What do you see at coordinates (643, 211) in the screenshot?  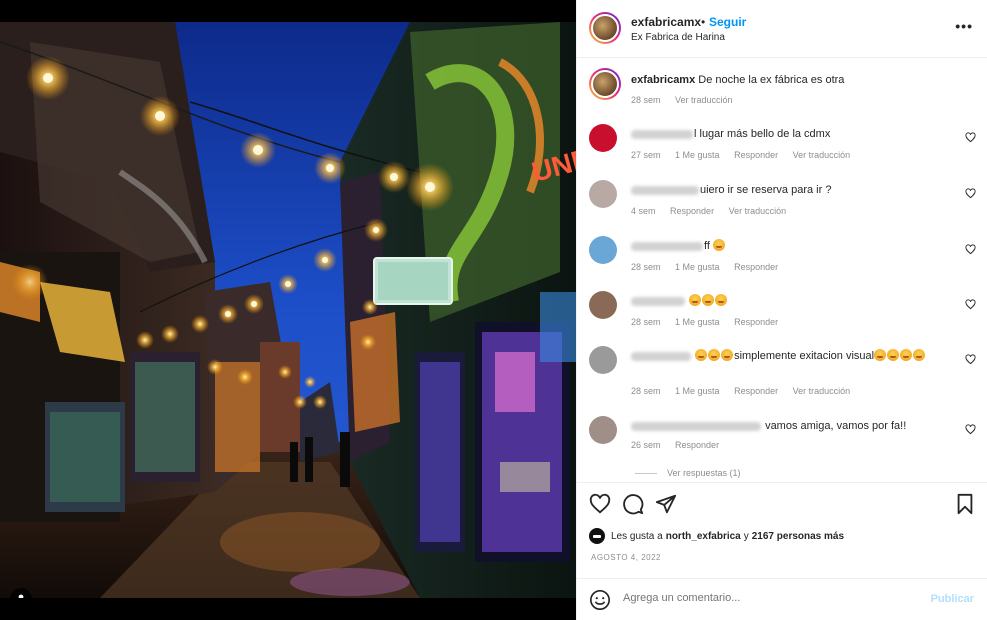 I see `comment-time: 4 sem` at bounding box center [643, 211].